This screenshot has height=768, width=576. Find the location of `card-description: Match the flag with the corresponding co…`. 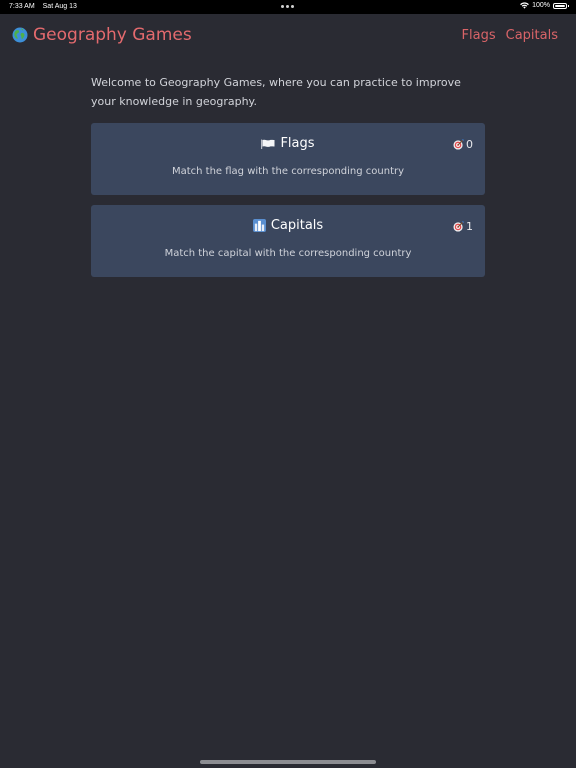

card-description: Match the flag with the corresponding co… is located at coordinates (288, 171).